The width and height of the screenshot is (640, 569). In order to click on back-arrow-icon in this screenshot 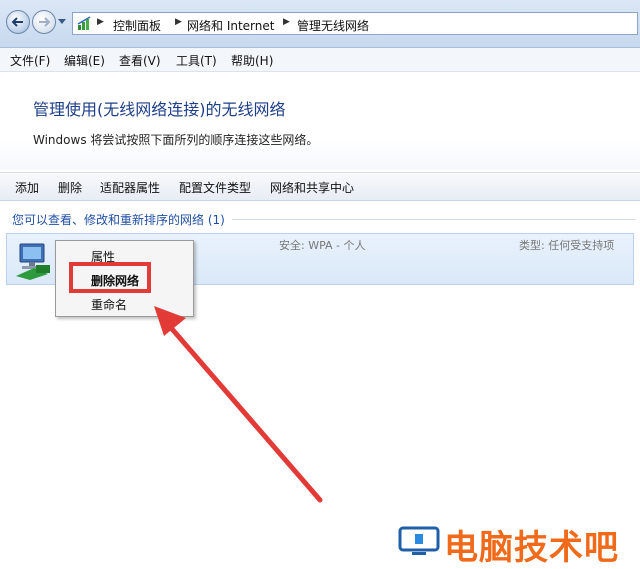, I will do `click(17, 22)`.